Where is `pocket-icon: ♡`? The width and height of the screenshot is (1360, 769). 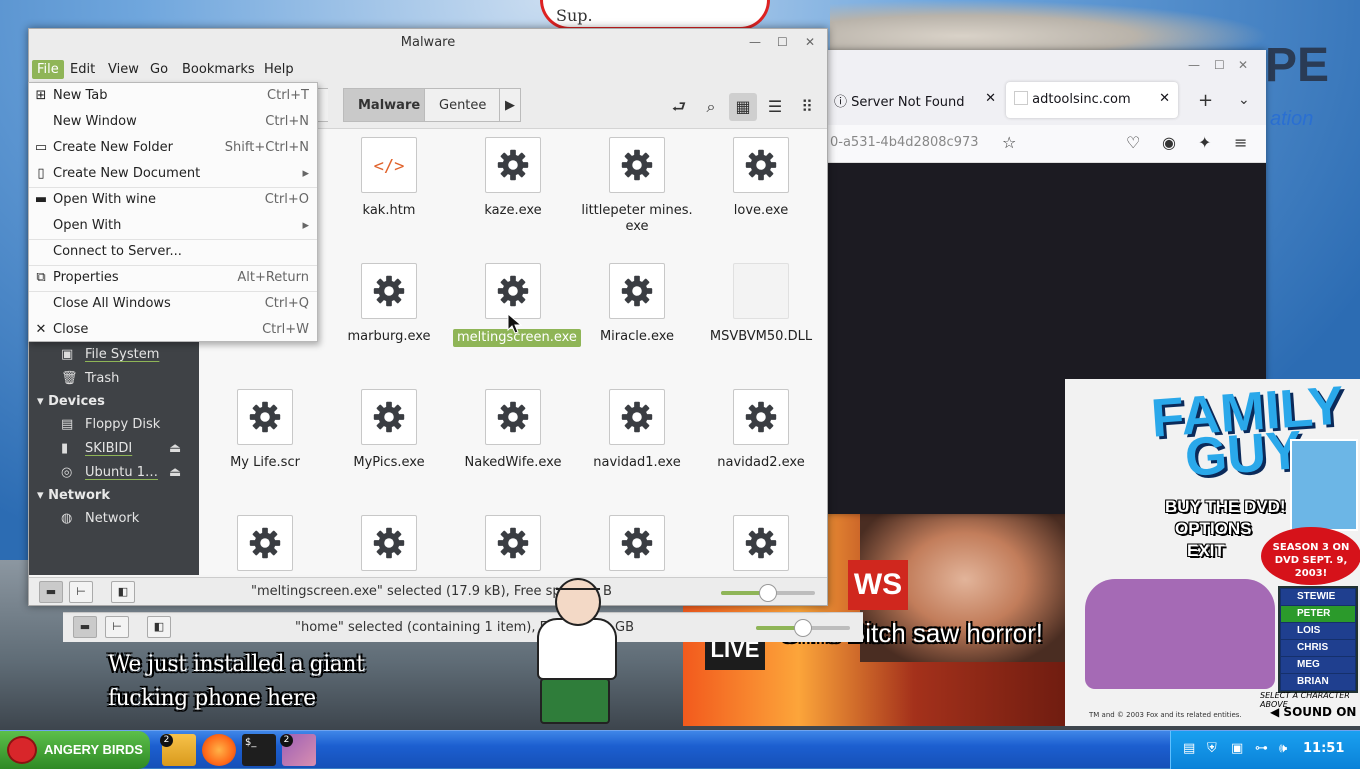 pocket-icon: ♡ is located at coordinates (1133, 142).